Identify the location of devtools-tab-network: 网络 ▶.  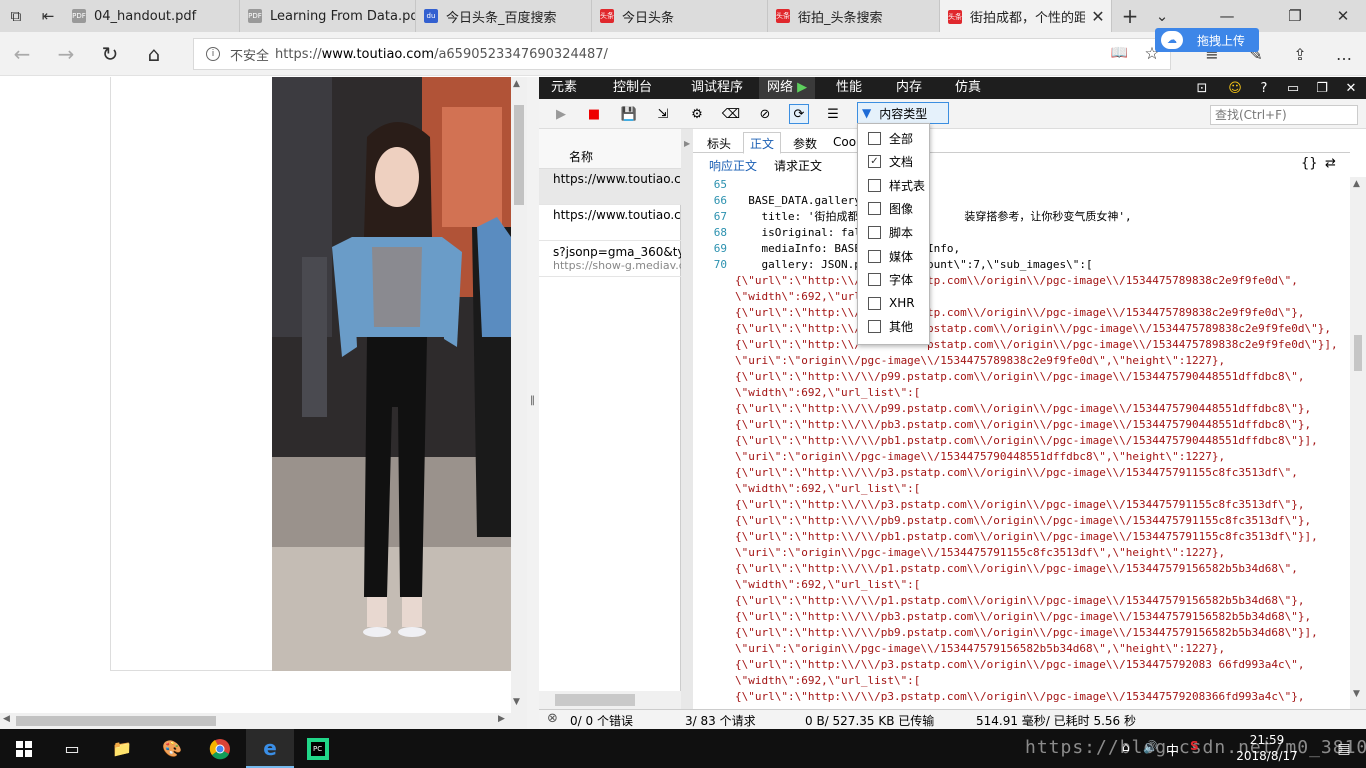
(787, 88).